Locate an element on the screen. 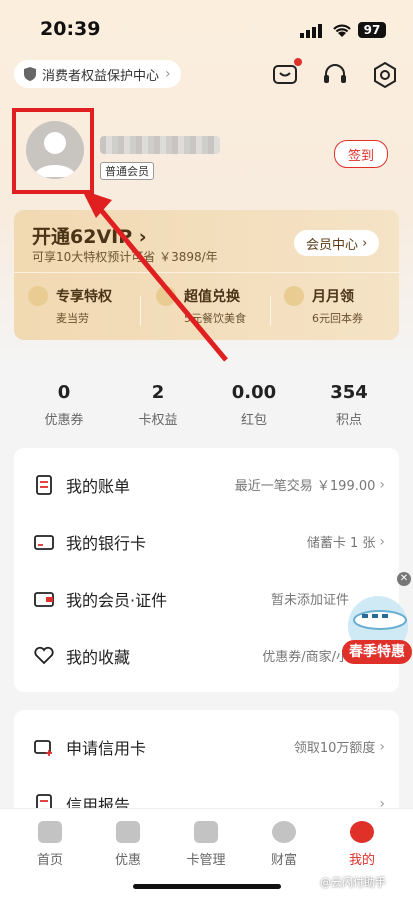 The width and height of the screenshot is (413, 899). tab-offers: 优惠 is located at coordinates (128, 844).